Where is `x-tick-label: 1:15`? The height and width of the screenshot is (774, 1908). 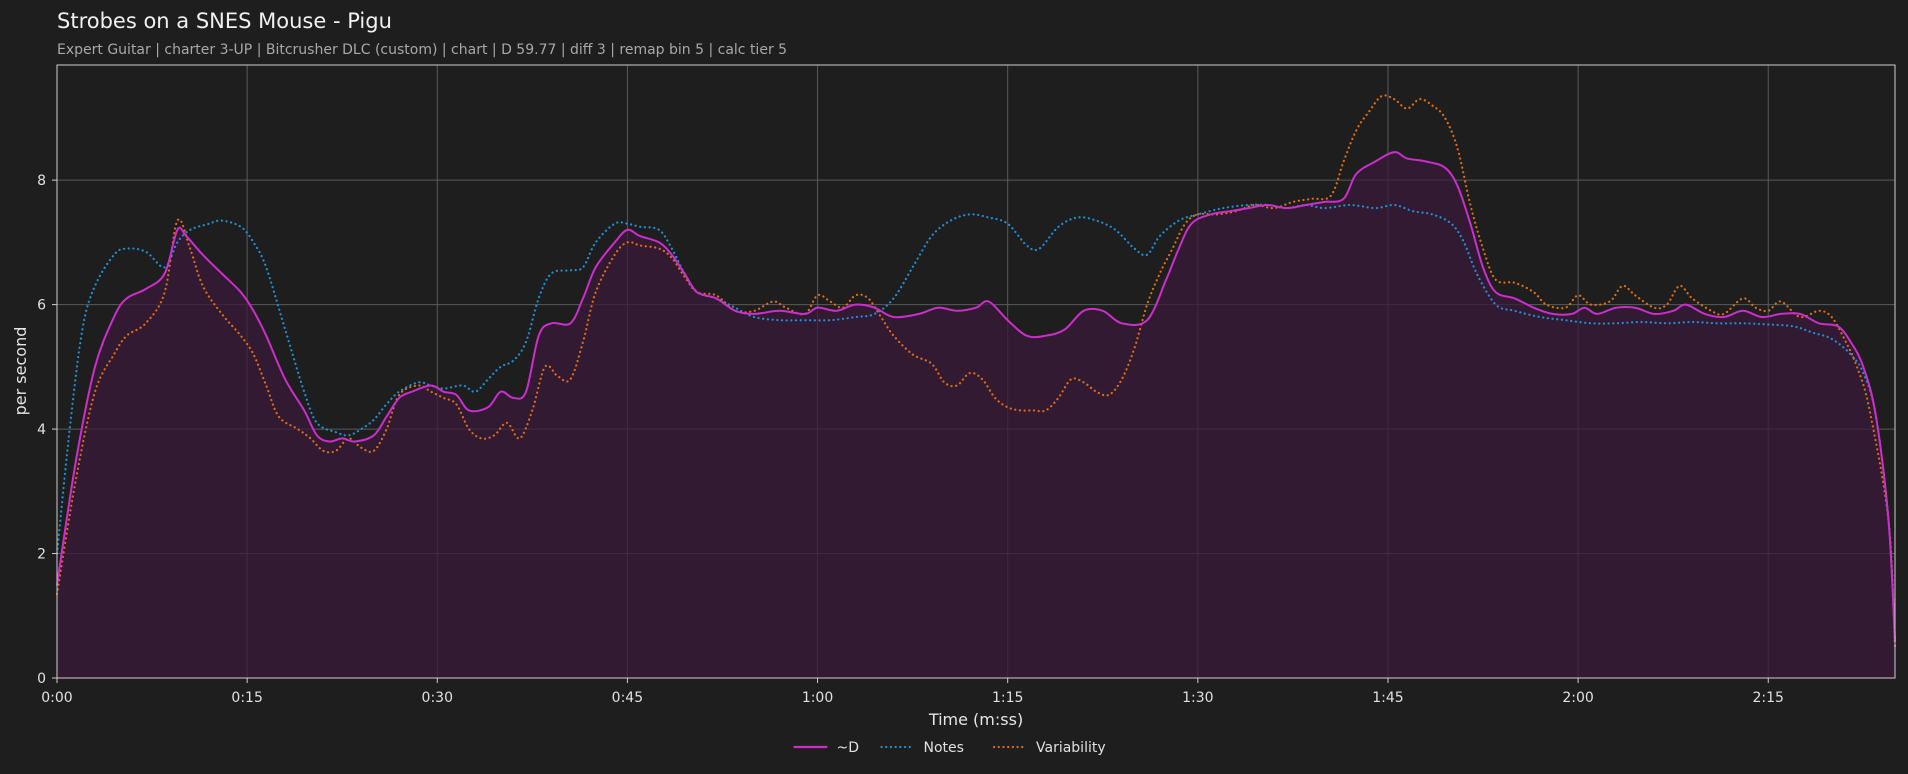
x-tick-label: 1:15 is located at coordinates (1007, 698).